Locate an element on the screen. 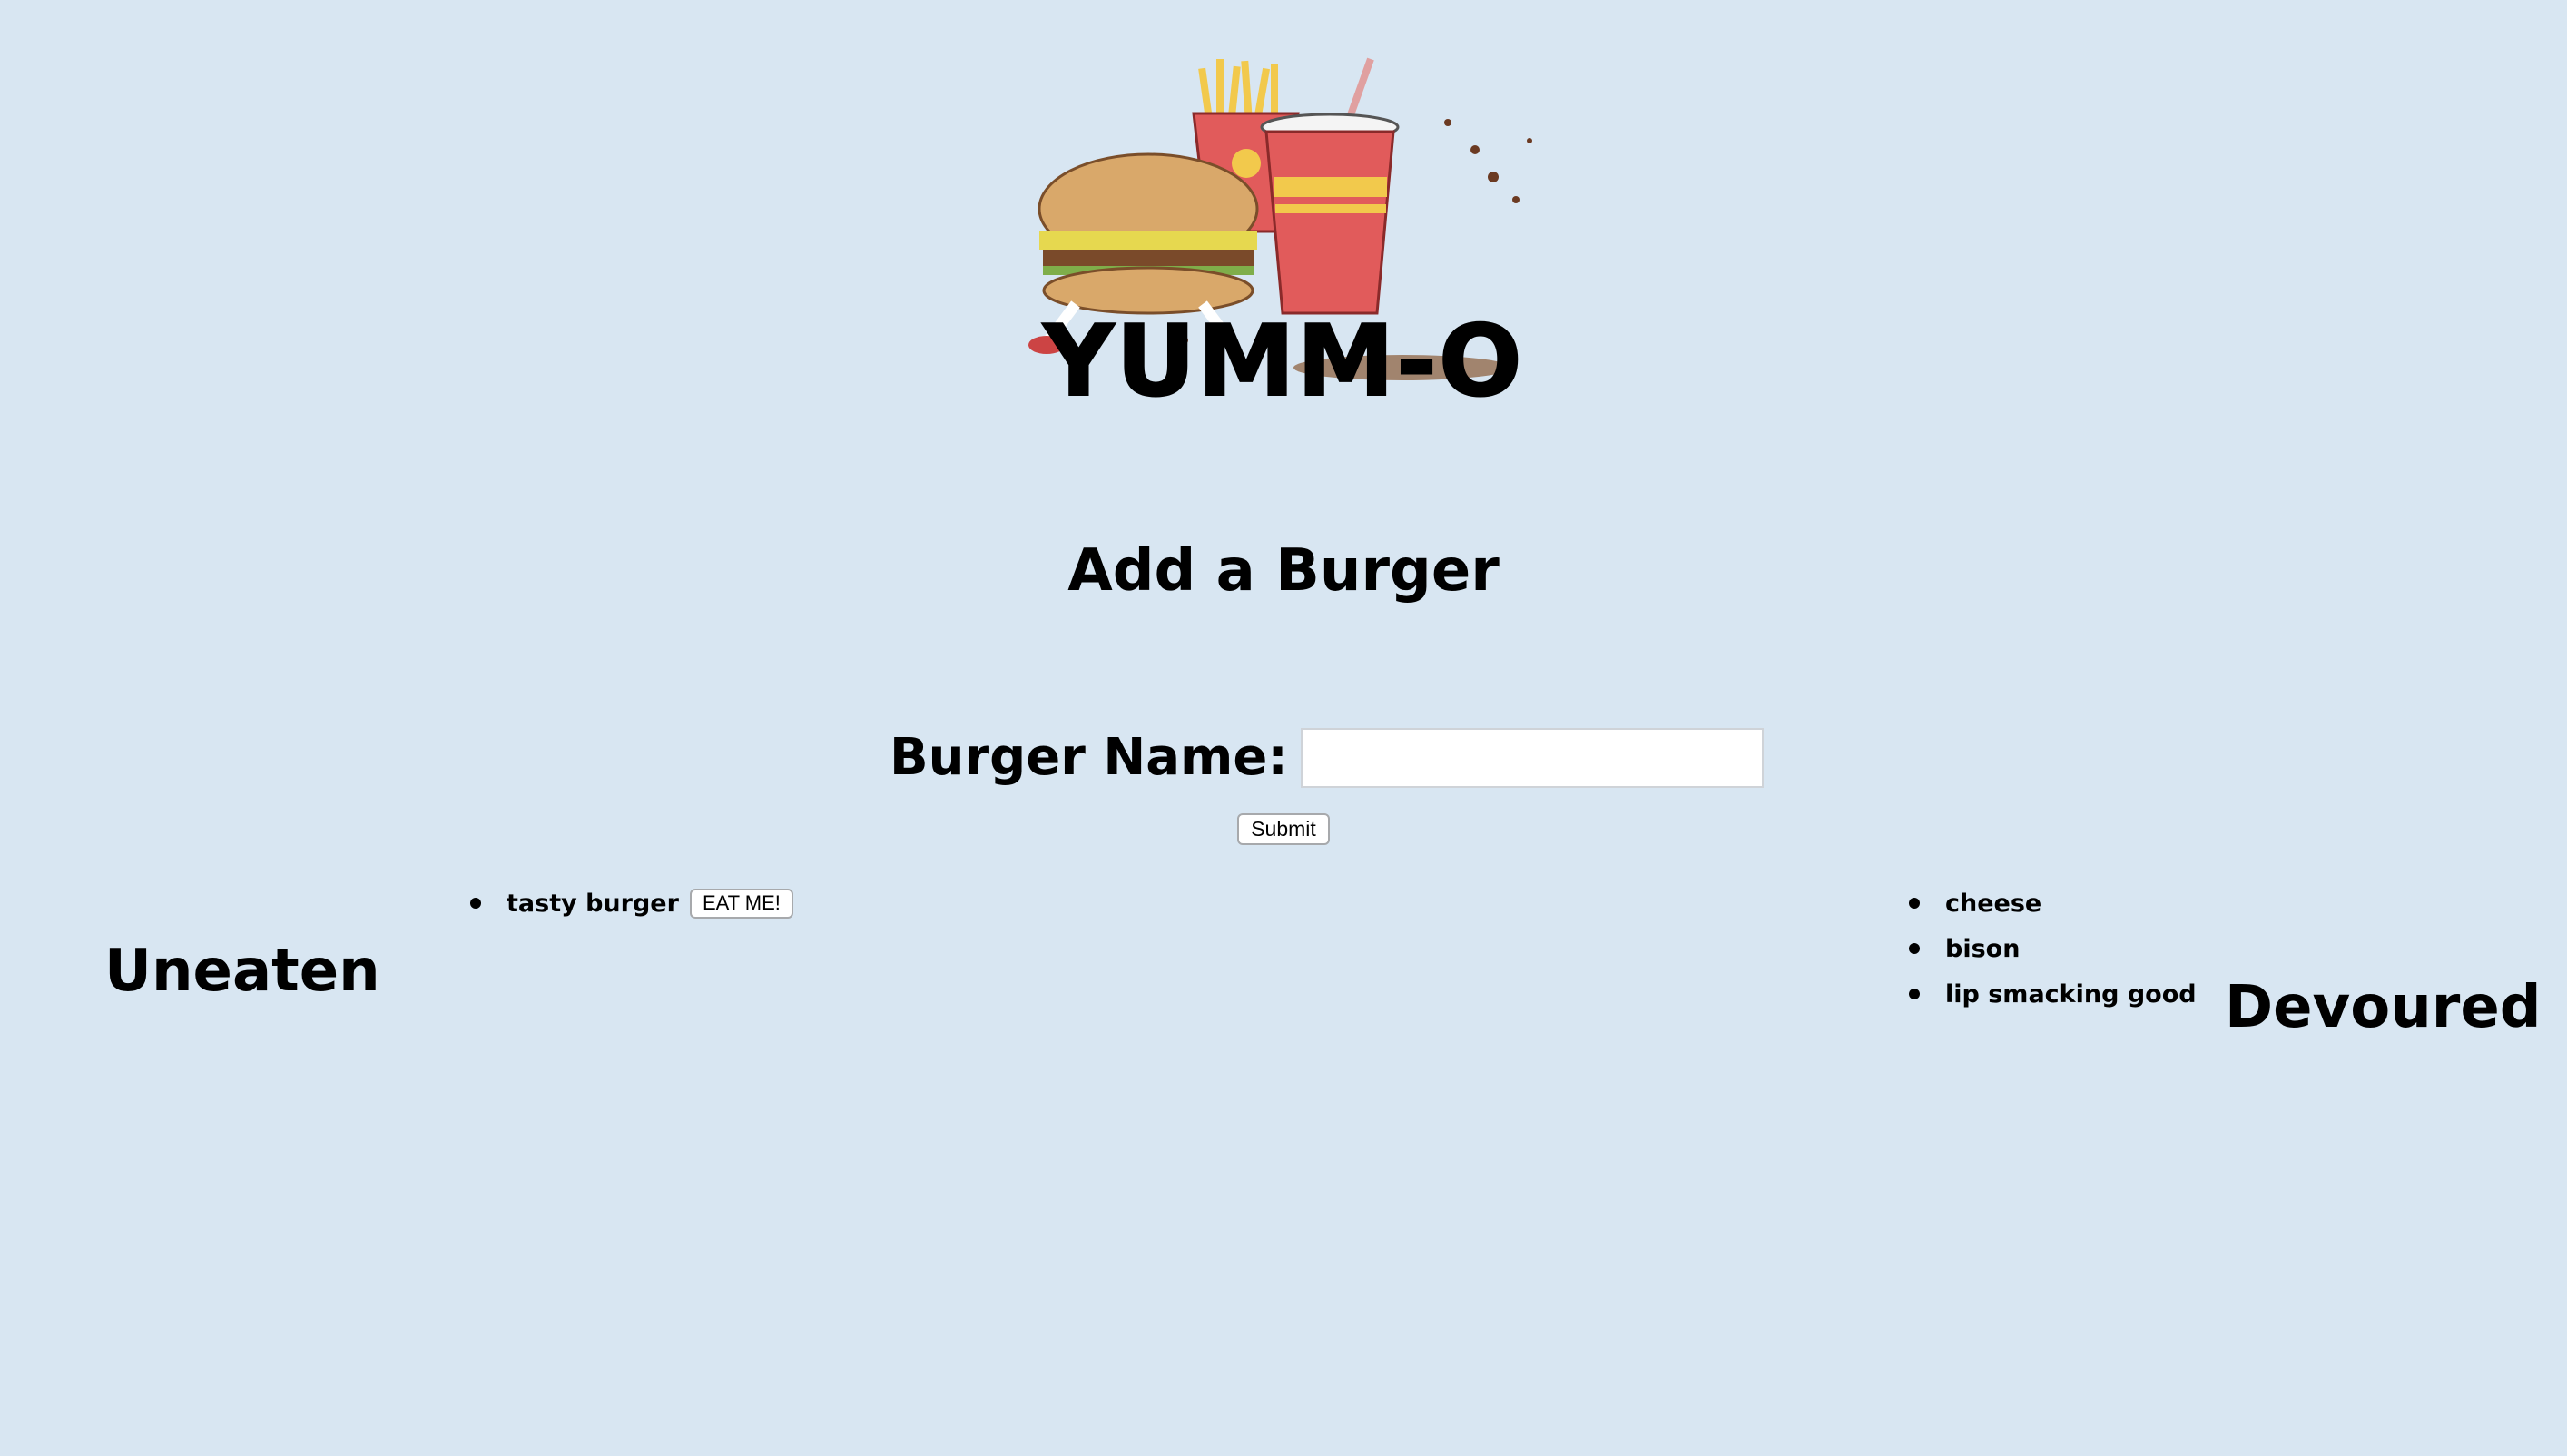 The height and width of the screenshot is (1456, 2567). list-item: cheese is located at coordinates (2053, 903).